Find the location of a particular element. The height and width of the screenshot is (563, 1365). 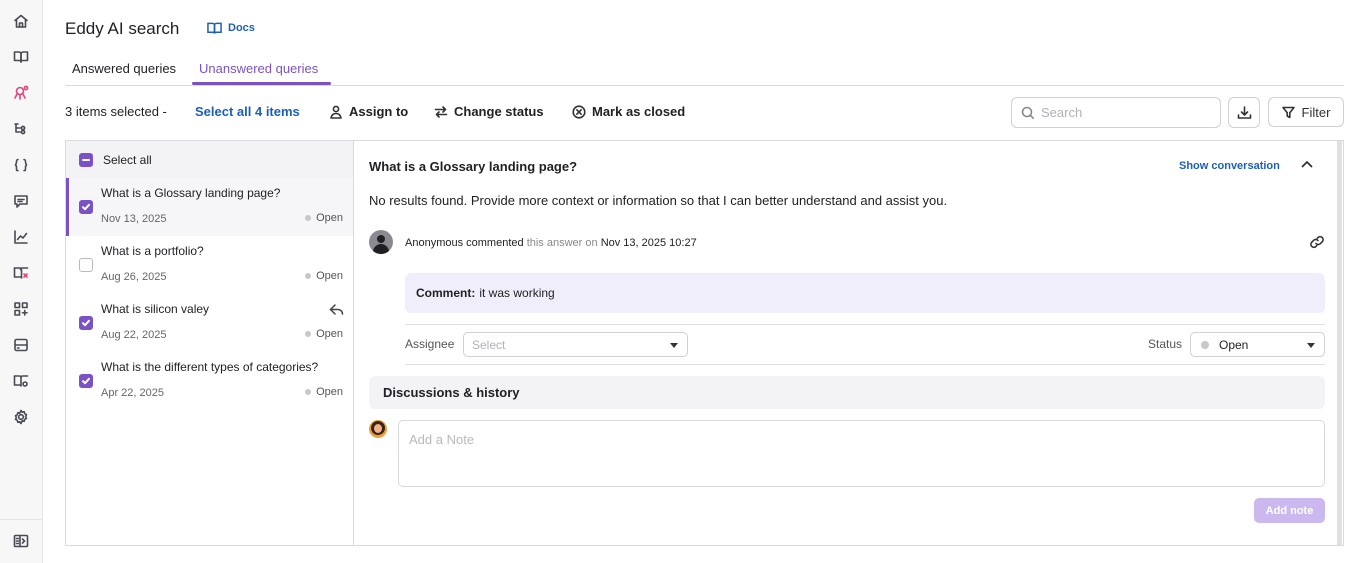

list-item: What is a portfolio? Aug 26, 2025 Open is located at coordinates (209, 265).